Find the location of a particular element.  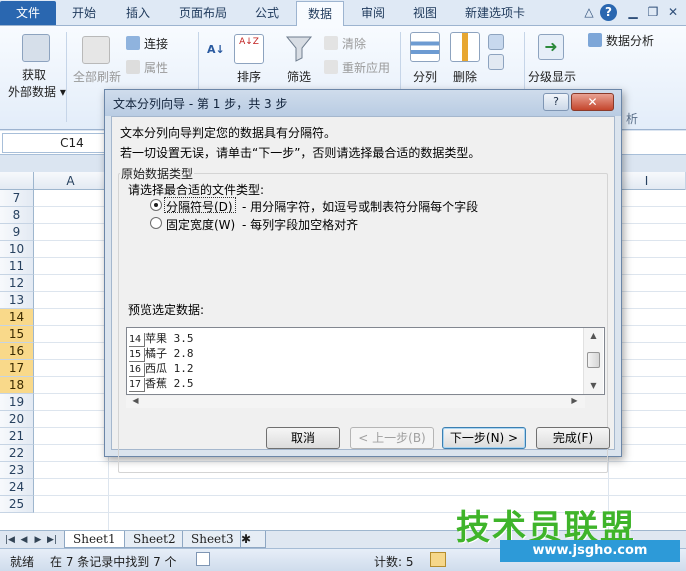

row-header: 19 is located at coordinates (17, 402).